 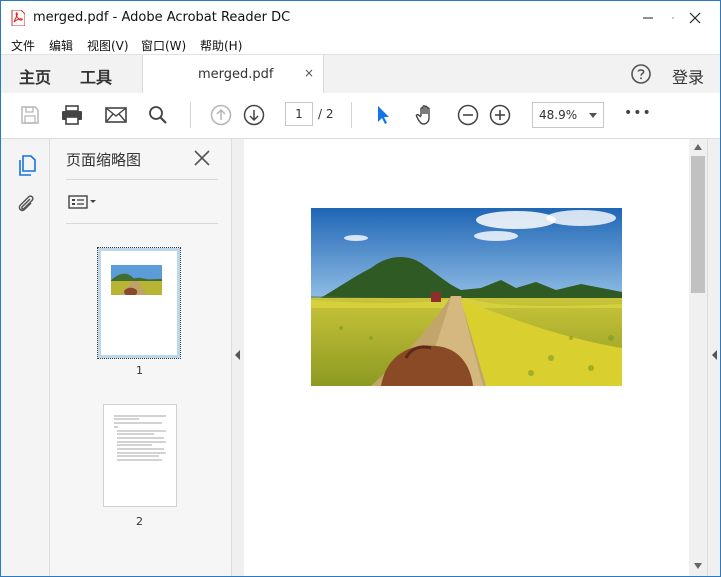 I want to click on email-icon, so click(x=116, y=115).